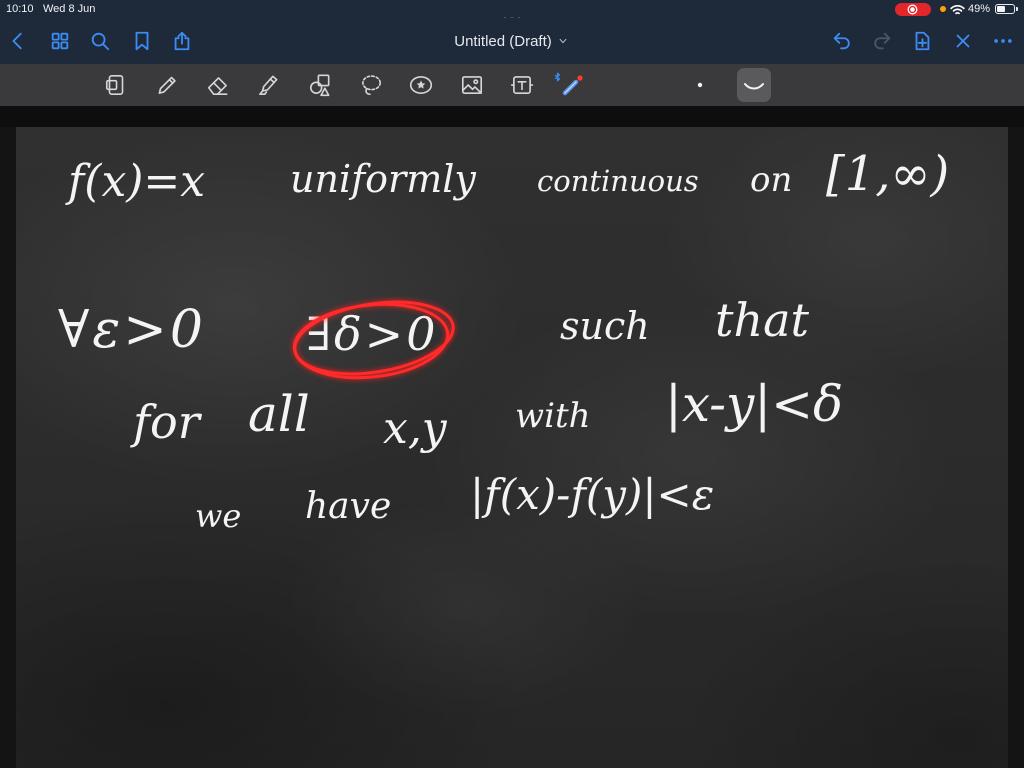 The height and width of the screenshot is (768, 1024). Describe the element at coordinates (383, 179) in the screenshot. I see `ink-word: uniformly` at that location.